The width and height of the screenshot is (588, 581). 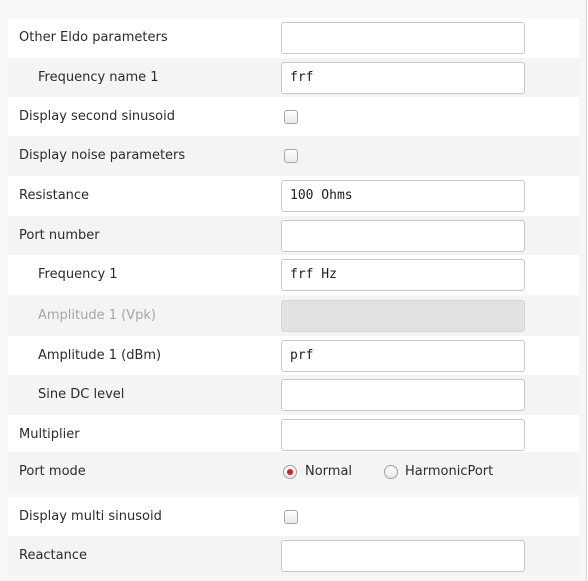 I want to click on frequency-name-1-label: Frequency name 1, so click(x=98, y=77).